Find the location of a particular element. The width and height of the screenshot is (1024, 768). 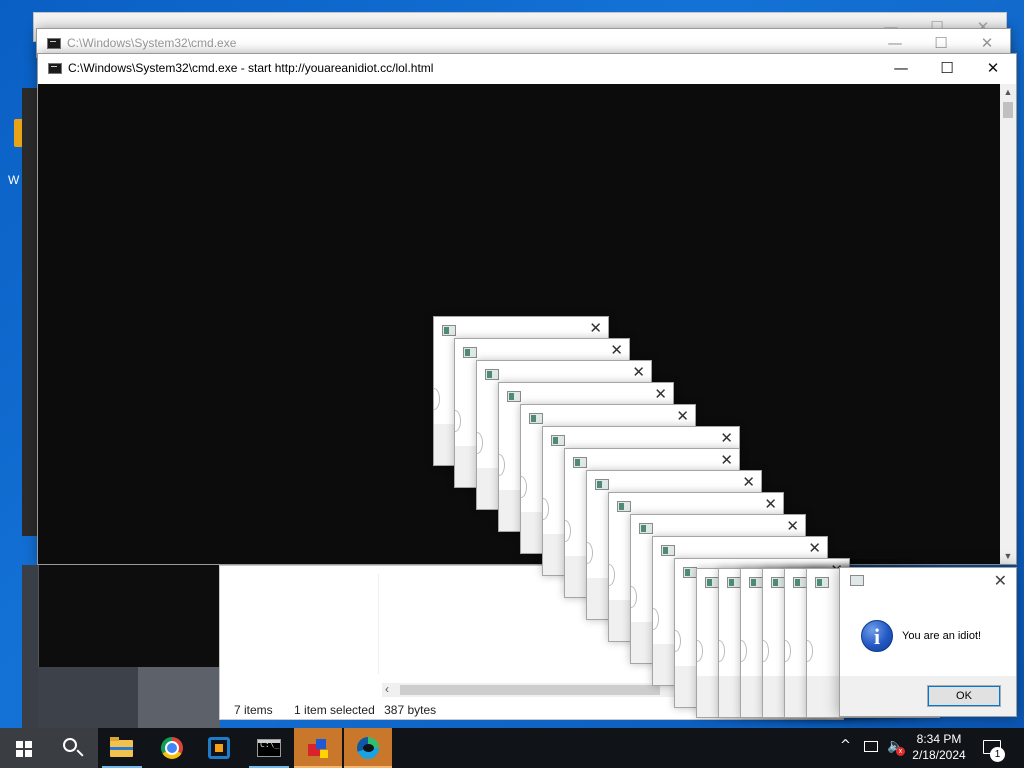

selection-size: 387 bytes is located at coordinates (410, 710).